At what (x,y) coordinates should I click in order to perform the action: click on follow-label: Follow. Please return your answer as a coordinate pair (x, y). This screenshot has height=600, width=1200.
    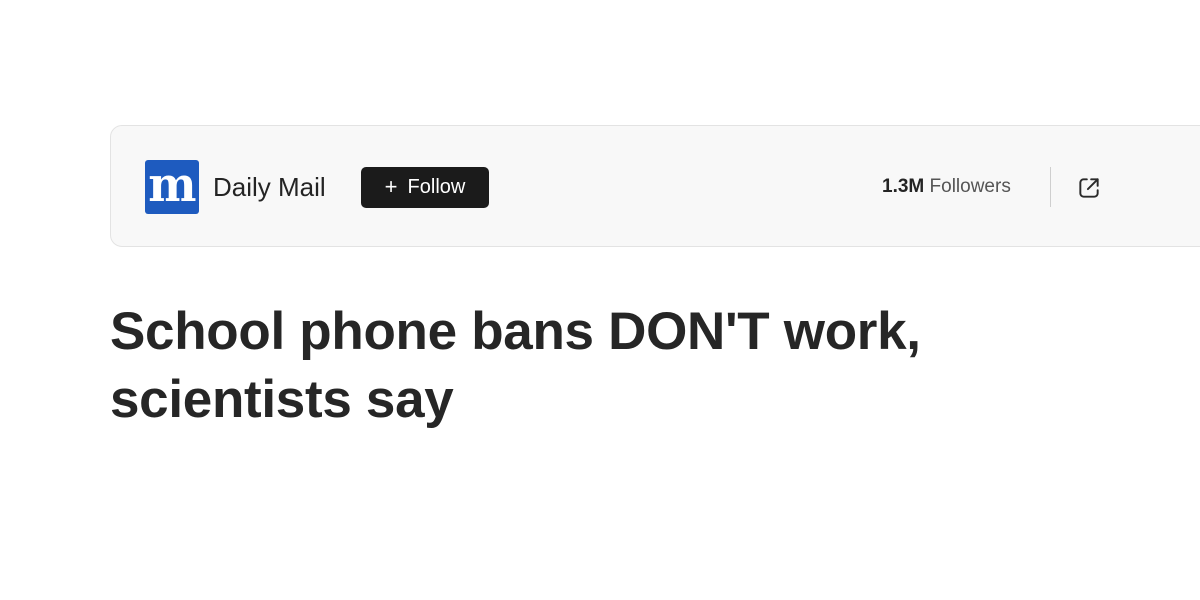
    Looking at the image, I should click on (436, 187).